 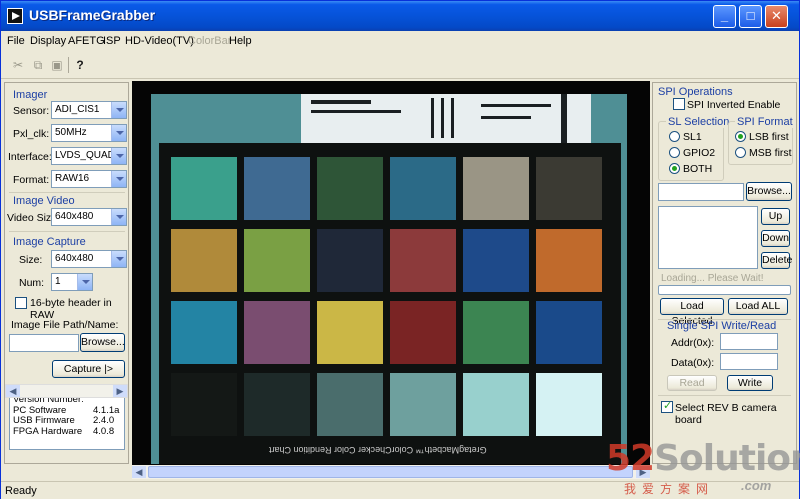 I want to click on left-panel-scrollbar: ◀ ▶, so click(x=66, y=391).